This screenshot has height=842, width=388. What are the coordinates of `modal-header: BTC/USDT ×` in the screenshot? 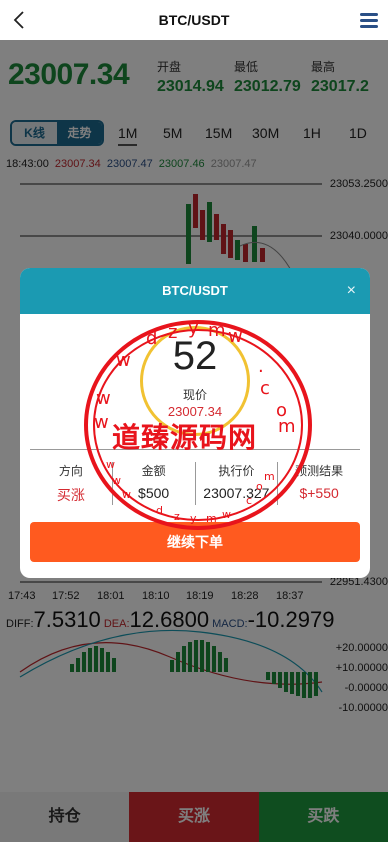 It's located at (195, 291).